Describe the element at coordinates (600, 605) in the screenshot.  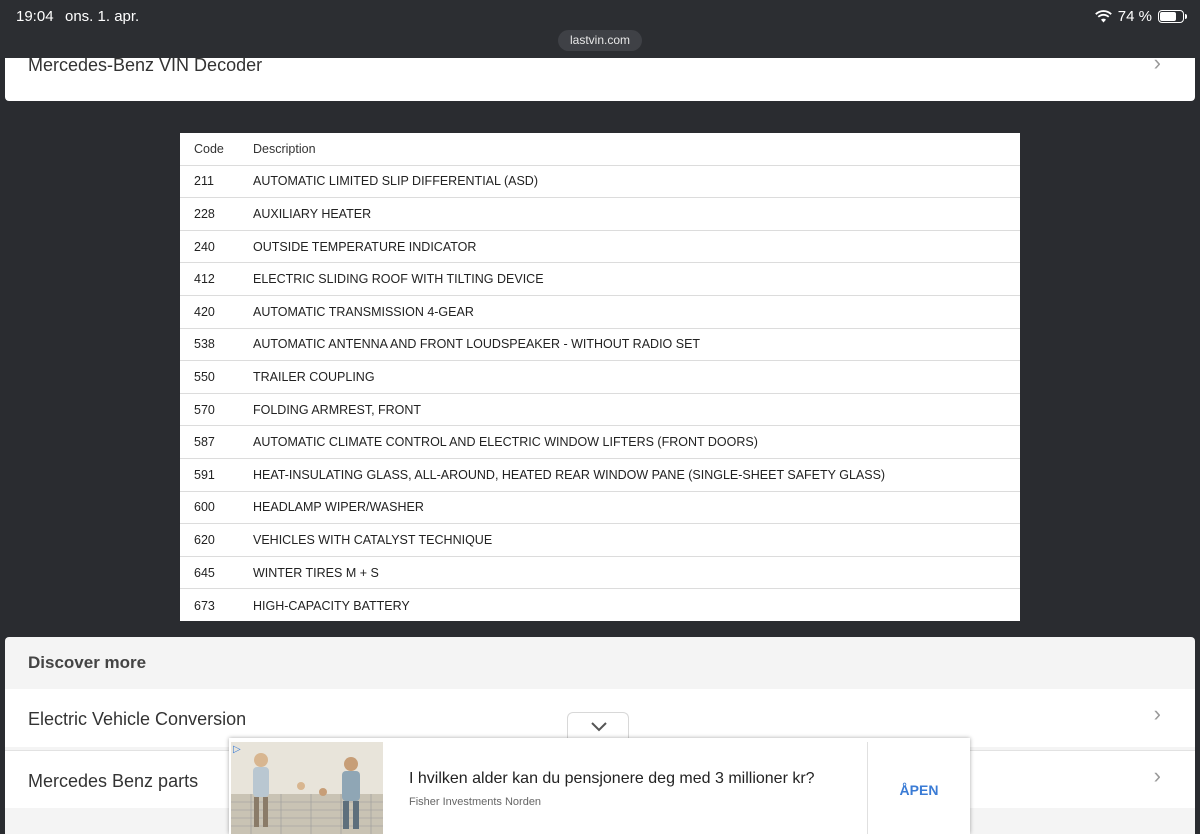
I see `table-row: 673 HIGH-CAPACITY BATTERY` at that location.